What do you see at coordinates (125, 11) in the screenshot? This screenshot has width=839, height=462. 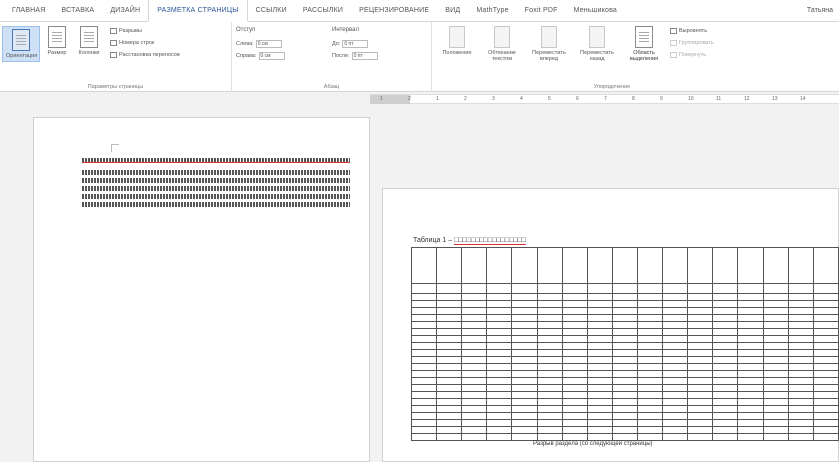 I see `tab-2: ДИЗАЙН` at bounding box center [125, 11].